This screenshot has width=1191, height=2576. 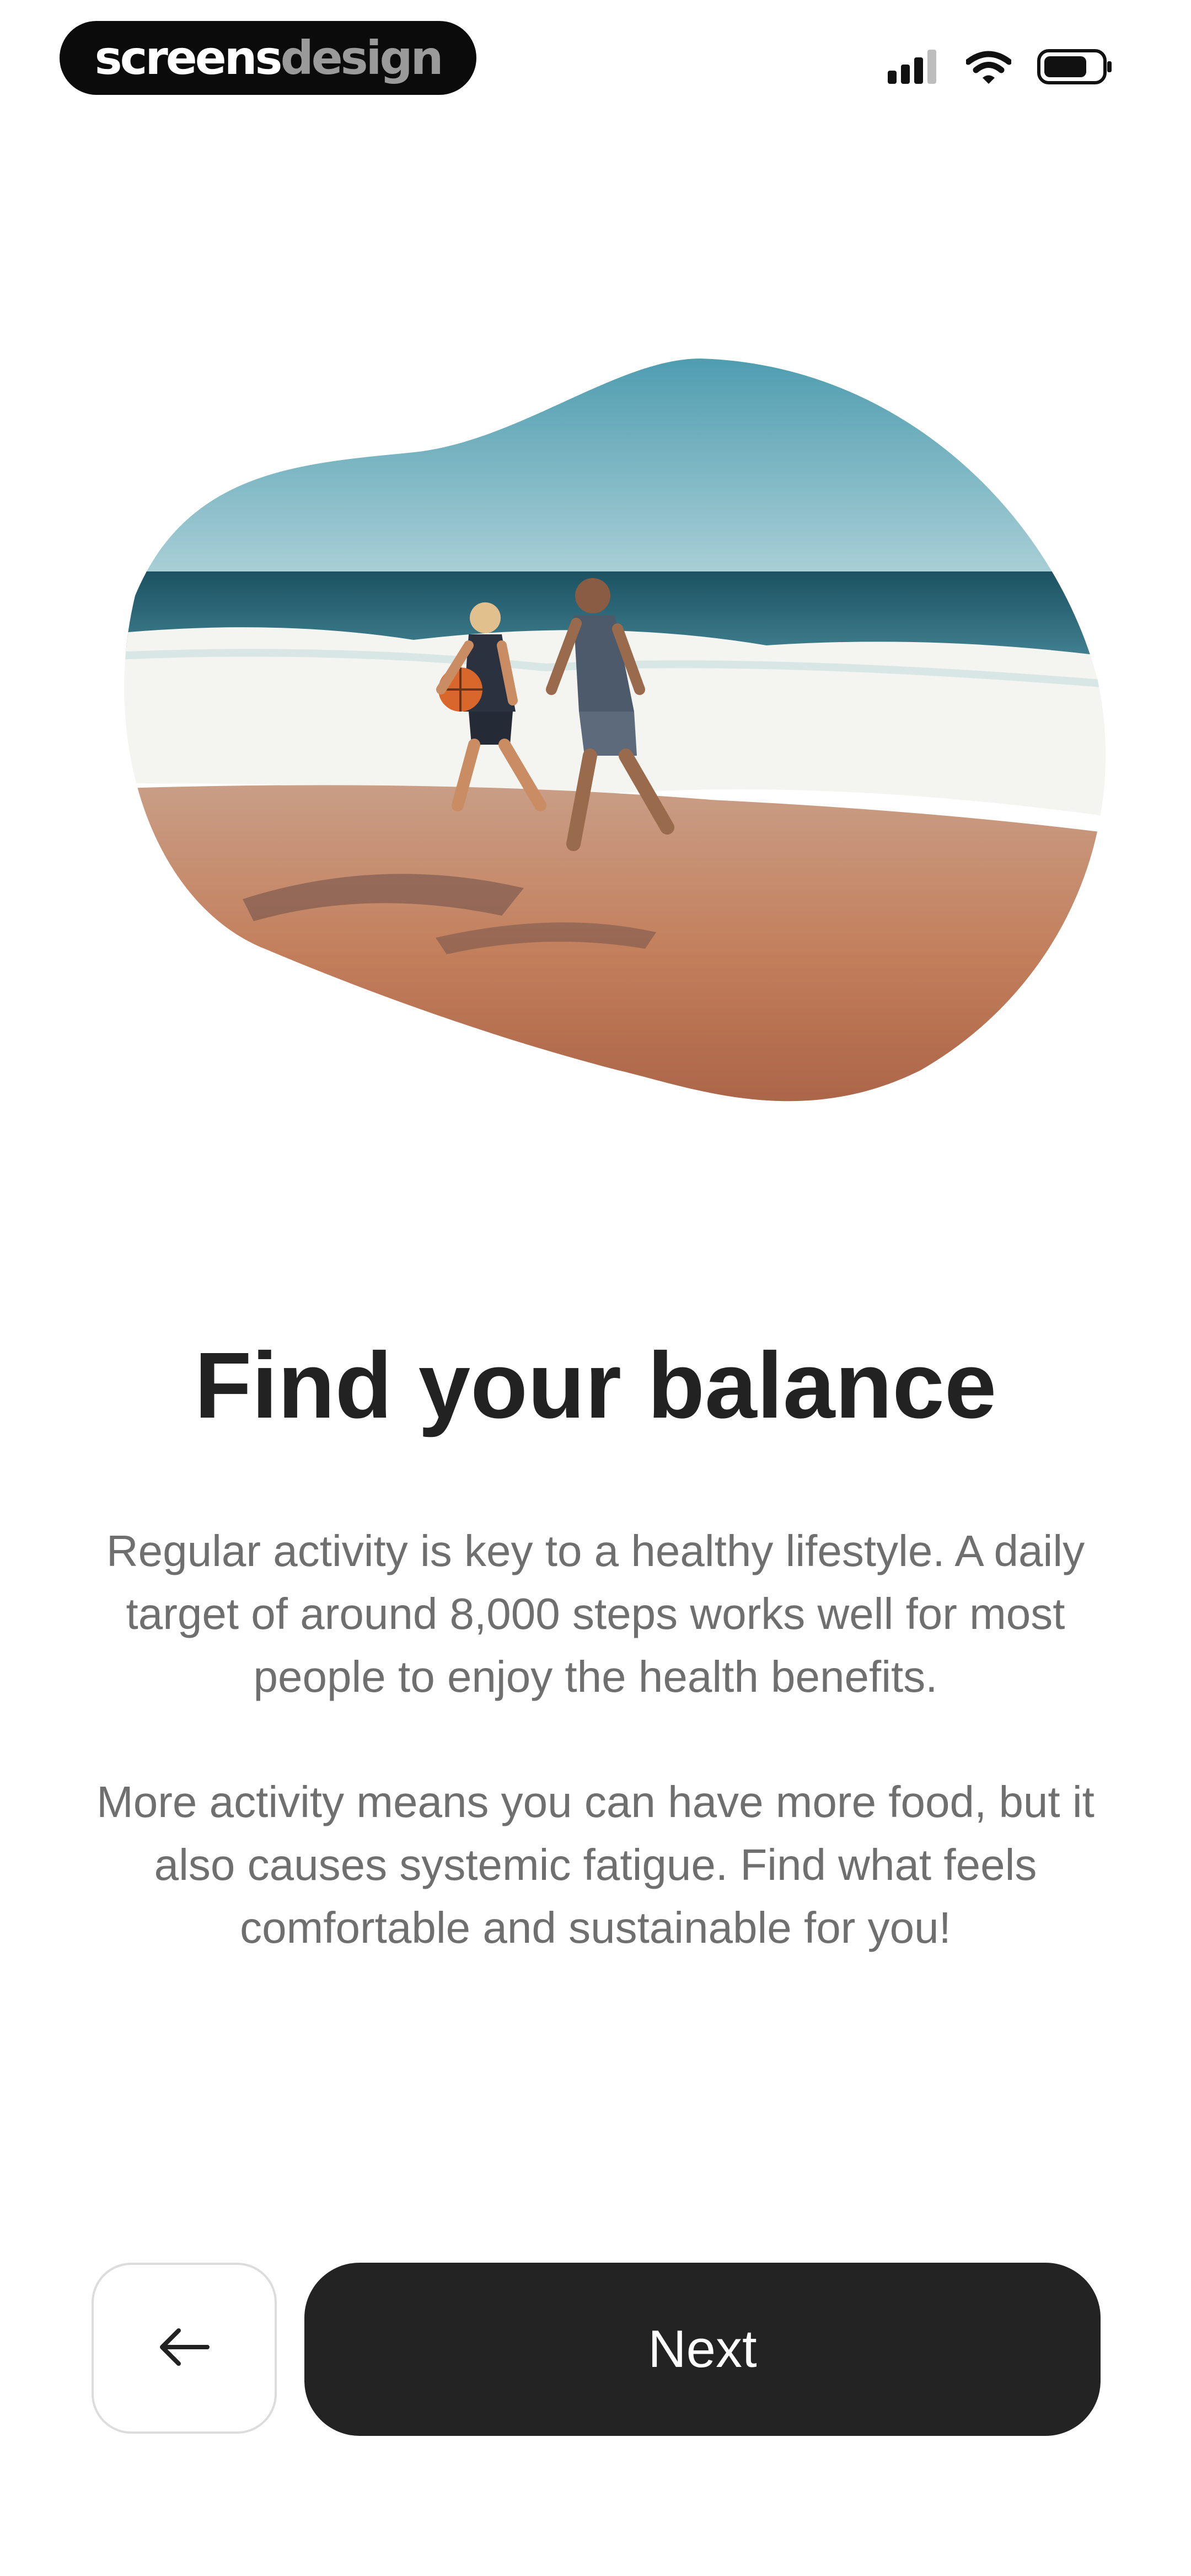 I want to click on next-button: Next, so click(x=702, y=2349).